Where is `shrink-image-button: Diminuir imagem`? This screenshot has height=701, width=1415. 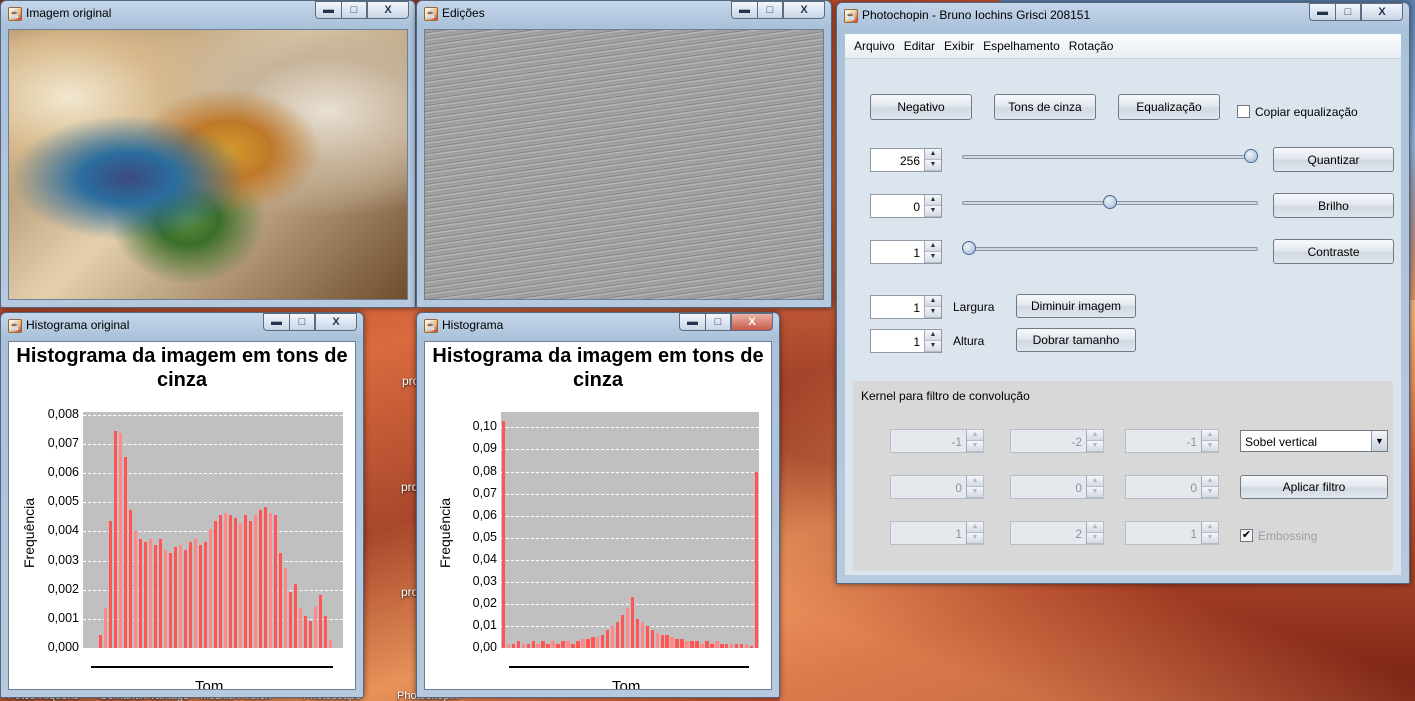
shrink-image-button: Diminuir imagem is located at coordinates (1076, 306).